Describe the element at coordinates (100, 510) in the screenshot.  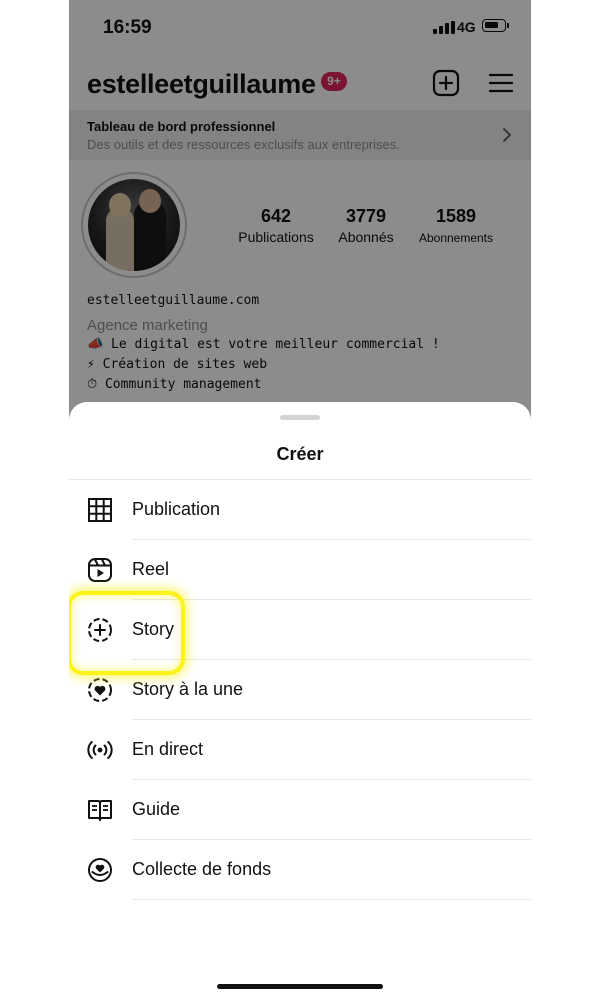
I see `grid-icon` at that location.